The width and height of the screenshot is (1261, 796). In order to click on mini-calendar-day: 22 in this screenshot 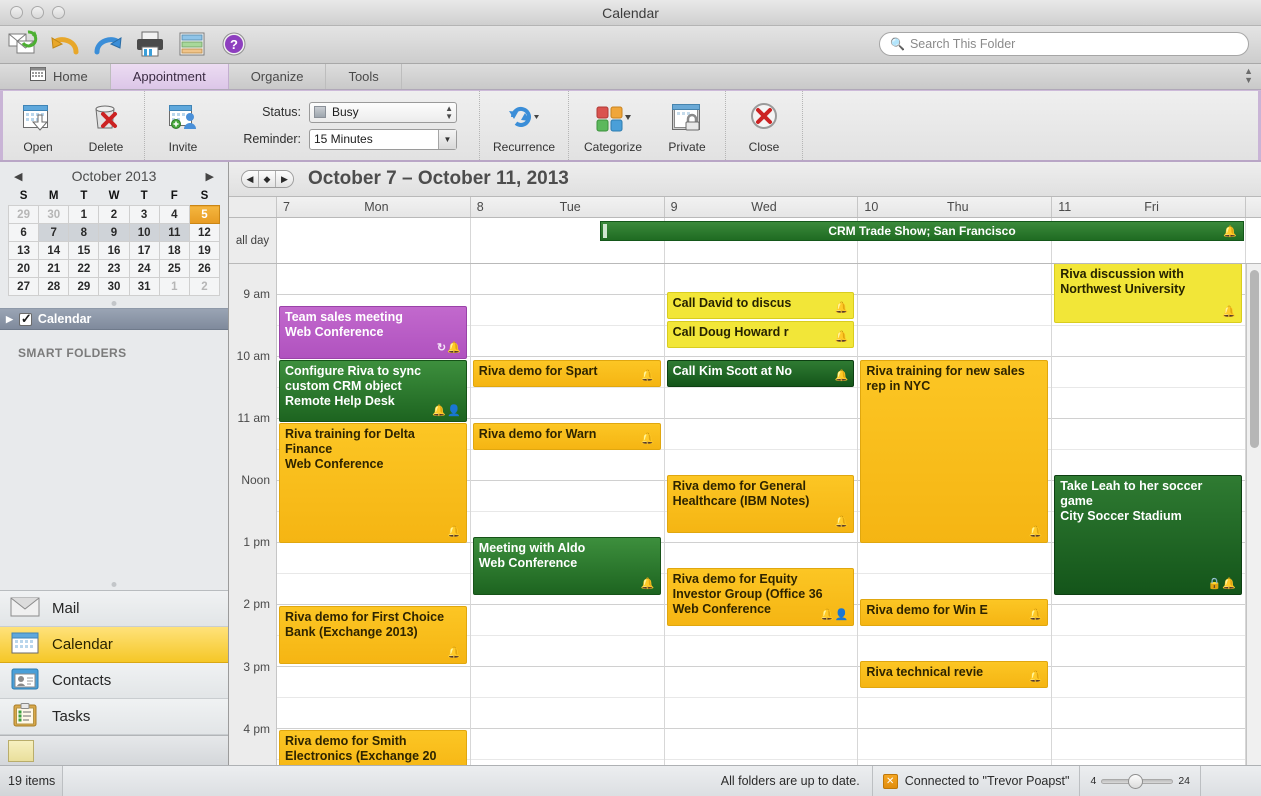, I will do `click(84, 268)`.